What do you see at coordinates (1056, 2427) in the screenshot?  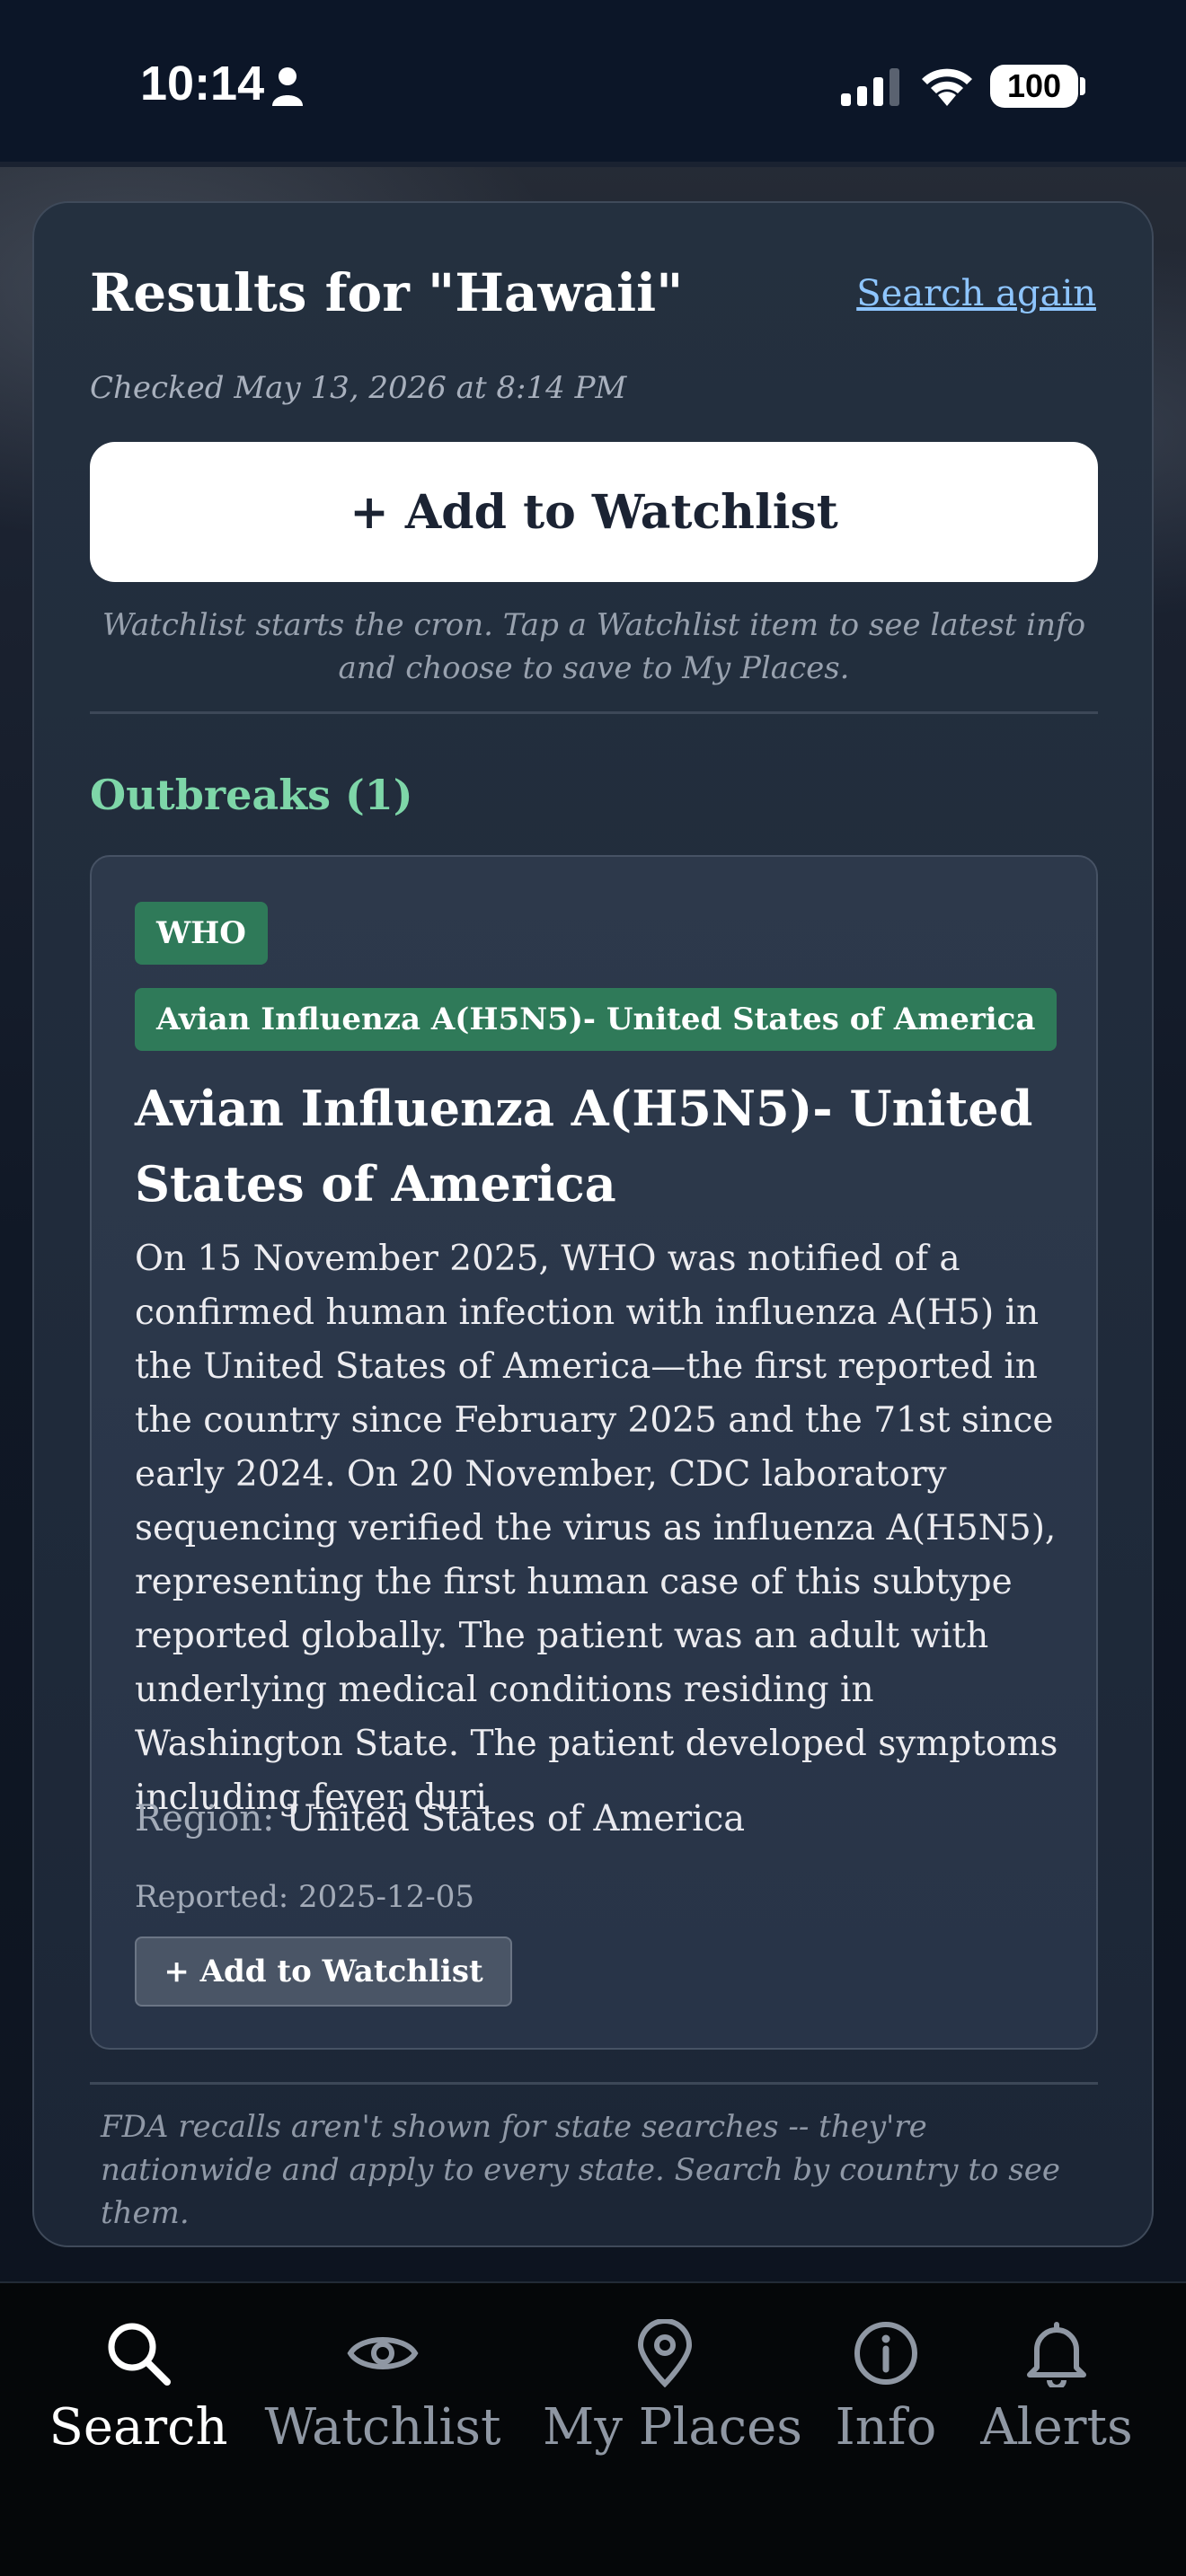 I see `nav-label-alerts: Alerts` at bounding box center [1056, 2427].